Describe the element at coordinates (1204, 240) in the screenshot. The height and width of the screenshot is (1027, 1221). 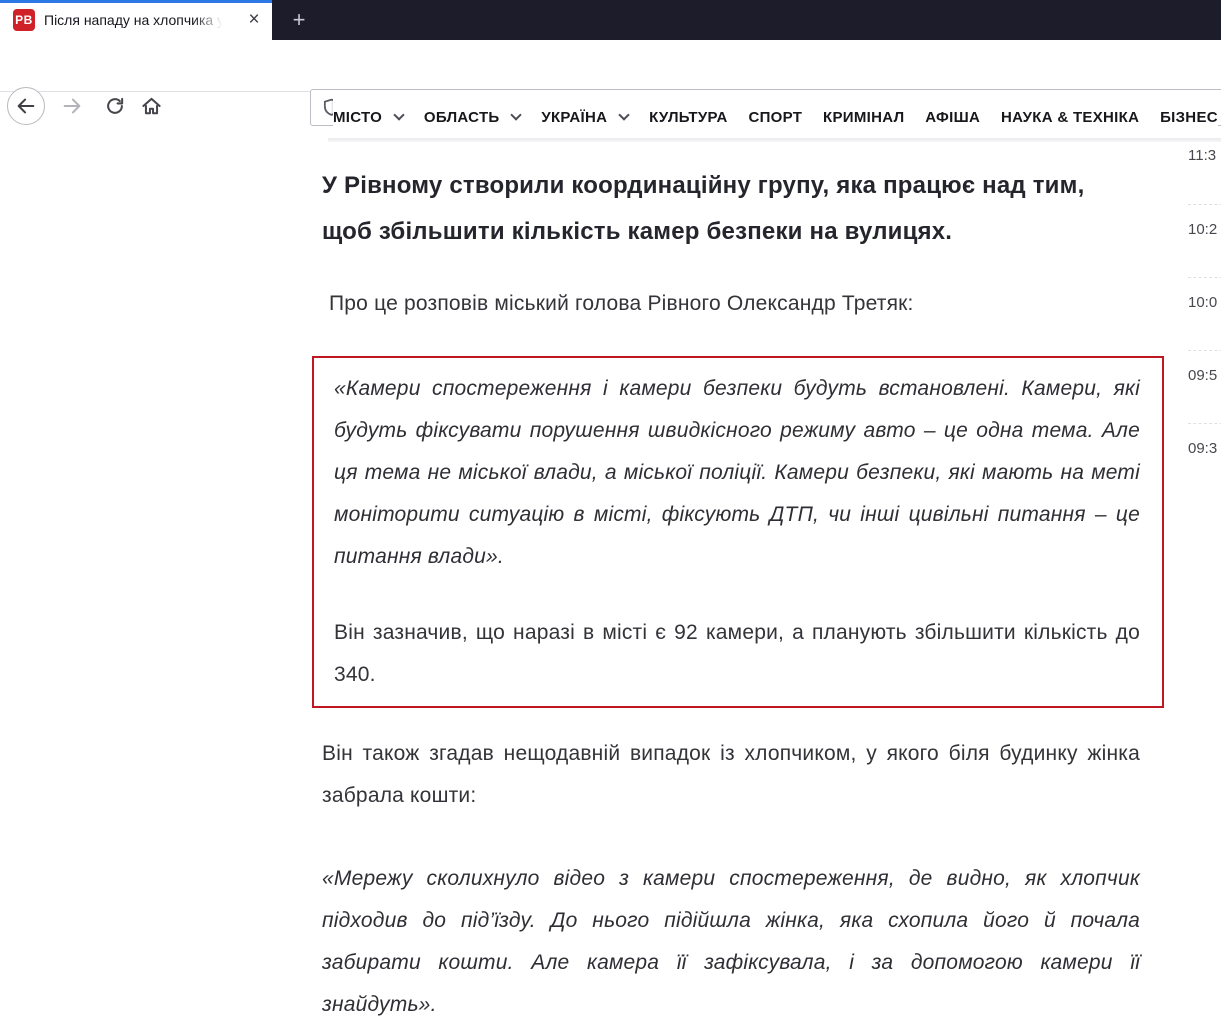
I see `news-item-timestamp: 10:2` at that location.